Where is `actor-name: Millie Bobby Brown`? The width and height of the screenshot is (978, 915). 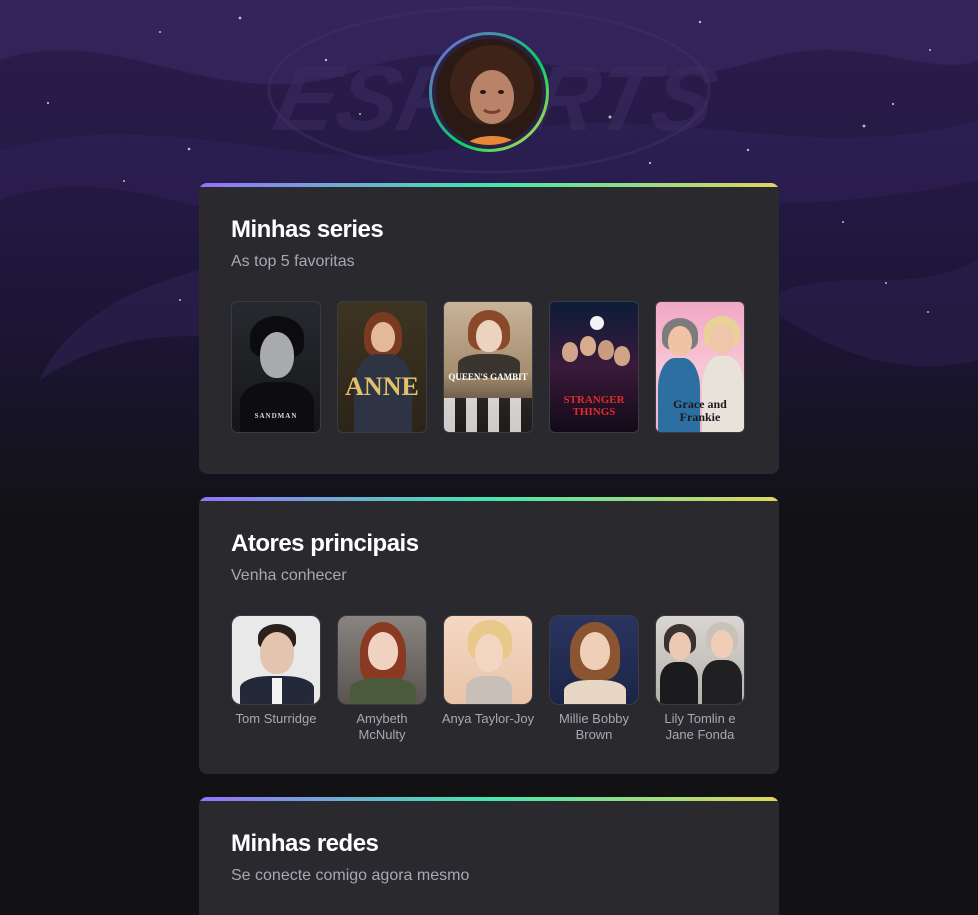
actor-name: Millie Bobby Brown is located at coordinates (594, 726).